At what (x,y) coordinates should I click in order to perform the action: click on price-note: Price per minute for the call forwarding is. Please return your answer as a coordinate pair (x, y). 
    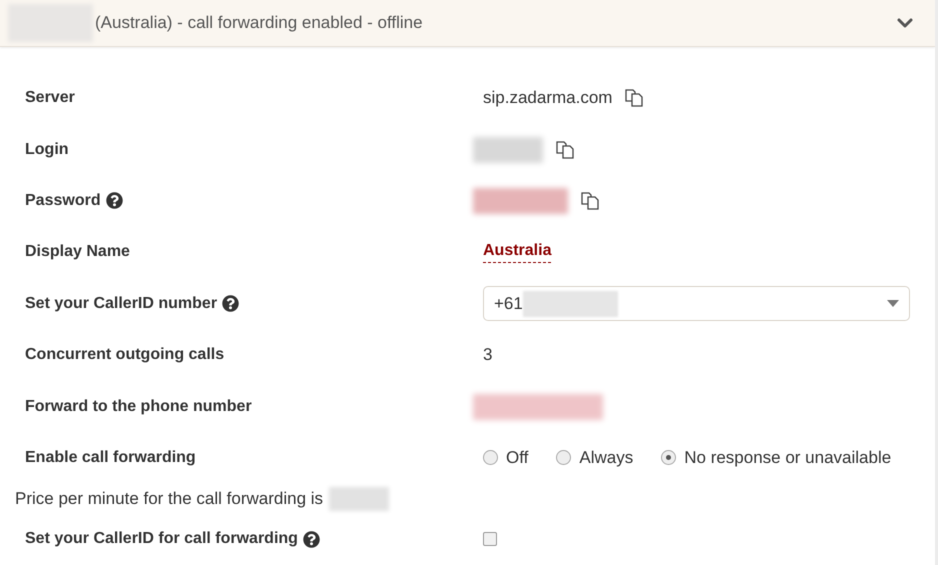
    Looking at the image, I should click on (169, 498).